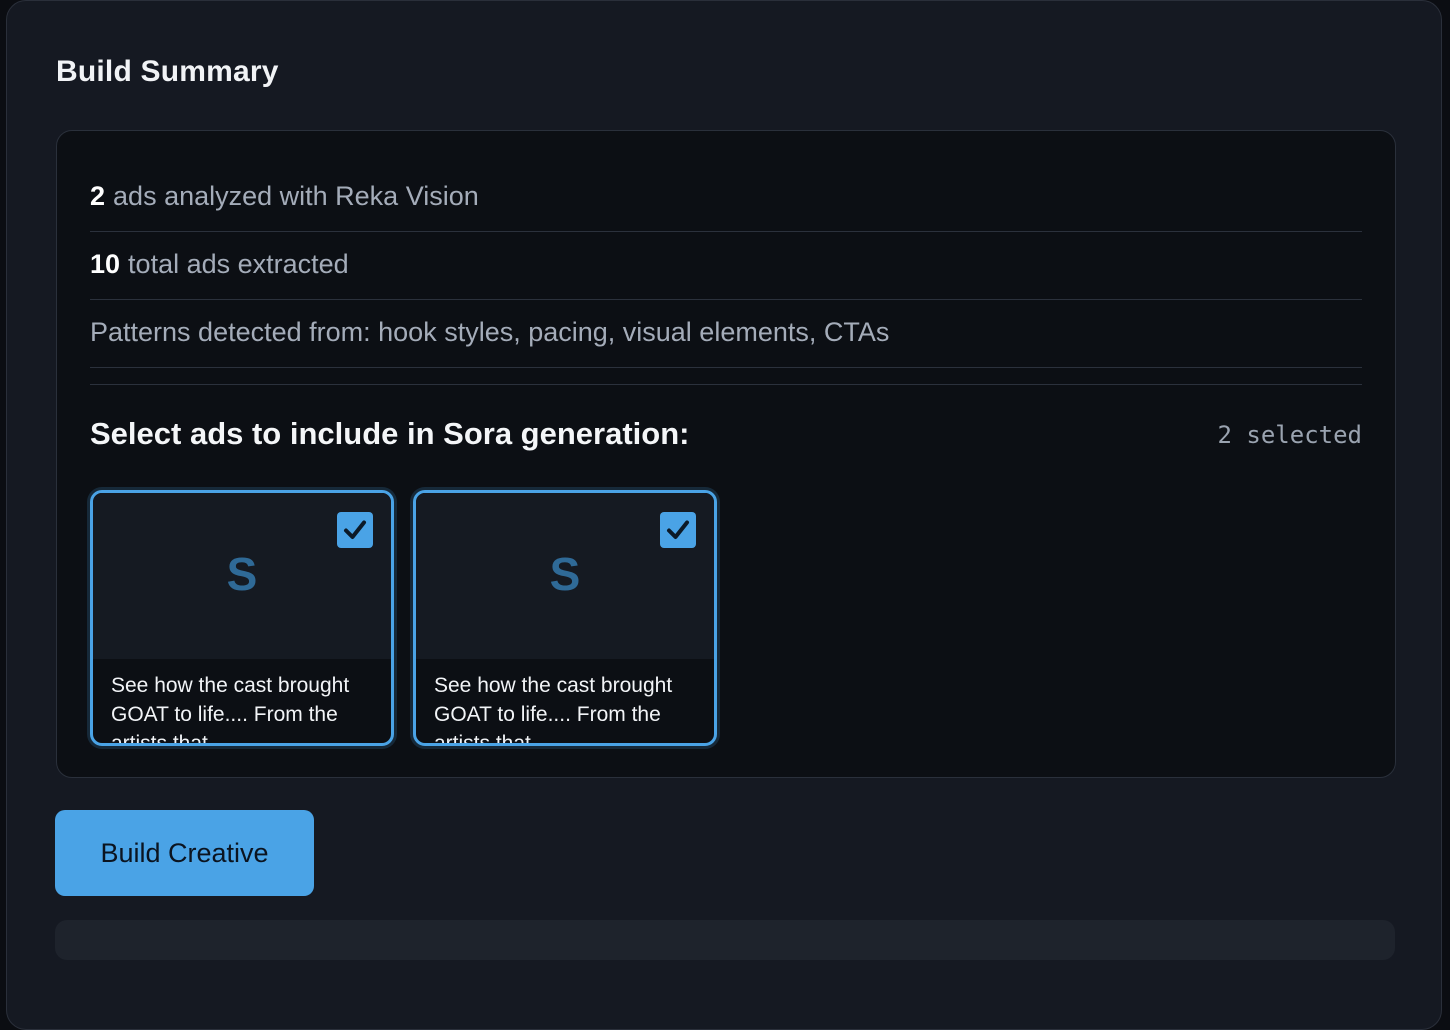 The width and height of the screenshot is (1450, 1030). What do you see at coordinates (238, 264) in the screenshot?
I see `stat-label: total ads extracted` at bounding box center [238, 264].